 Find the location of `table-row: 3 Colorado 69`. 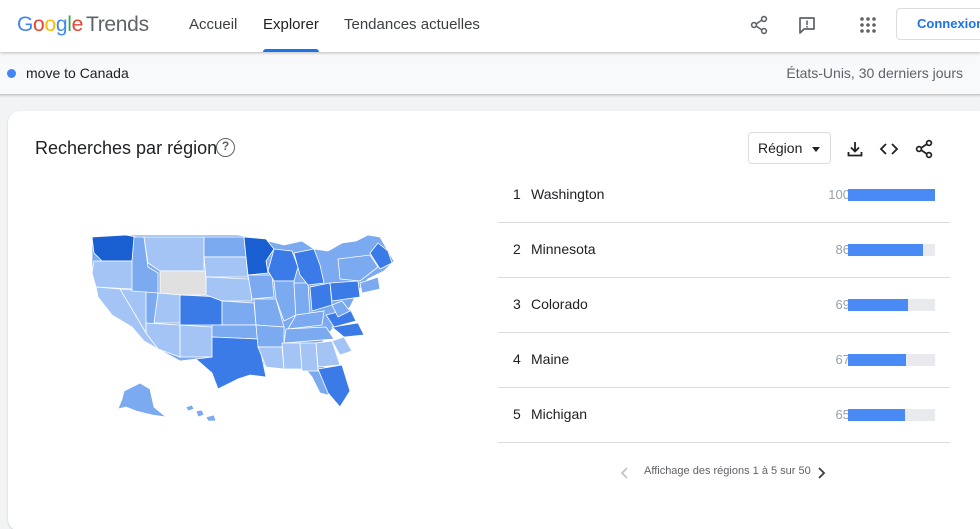

table-row: 3 Colorado 69 is located at coordinates (724, 305).